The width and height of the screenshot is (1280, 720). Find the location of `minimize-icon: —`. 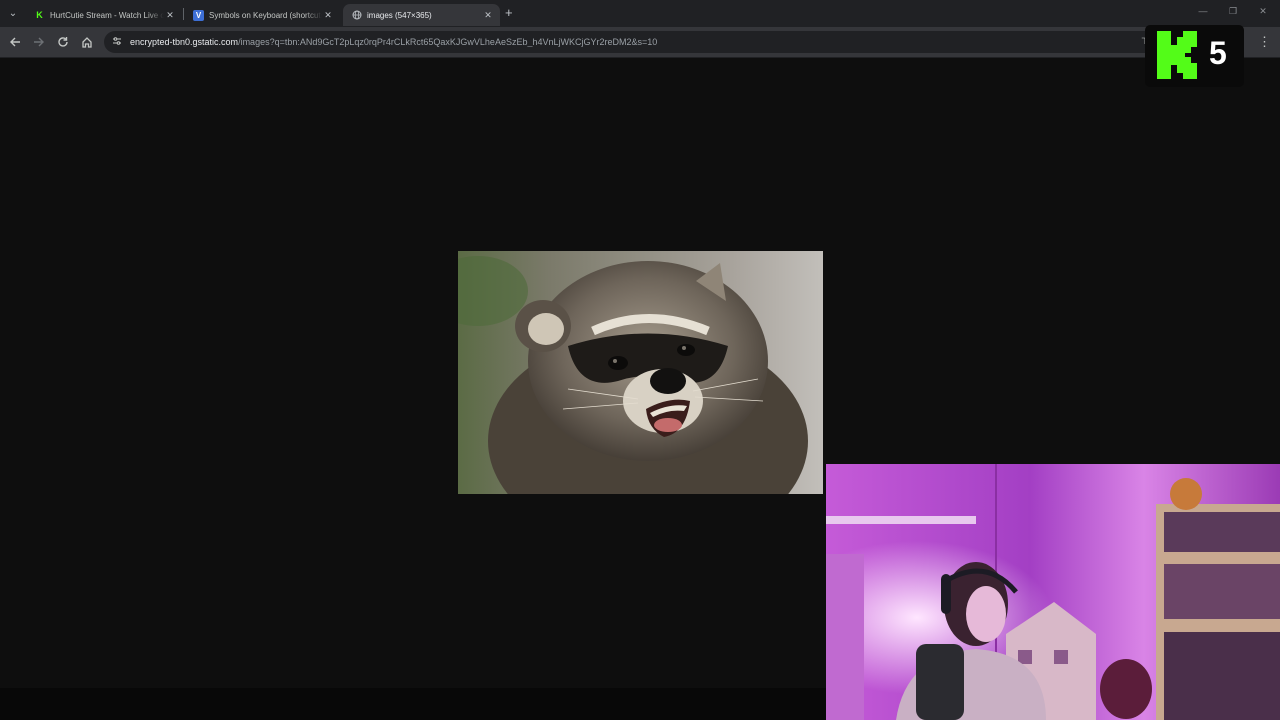

minimize-icon: — is located at coordinates (1203, 11).